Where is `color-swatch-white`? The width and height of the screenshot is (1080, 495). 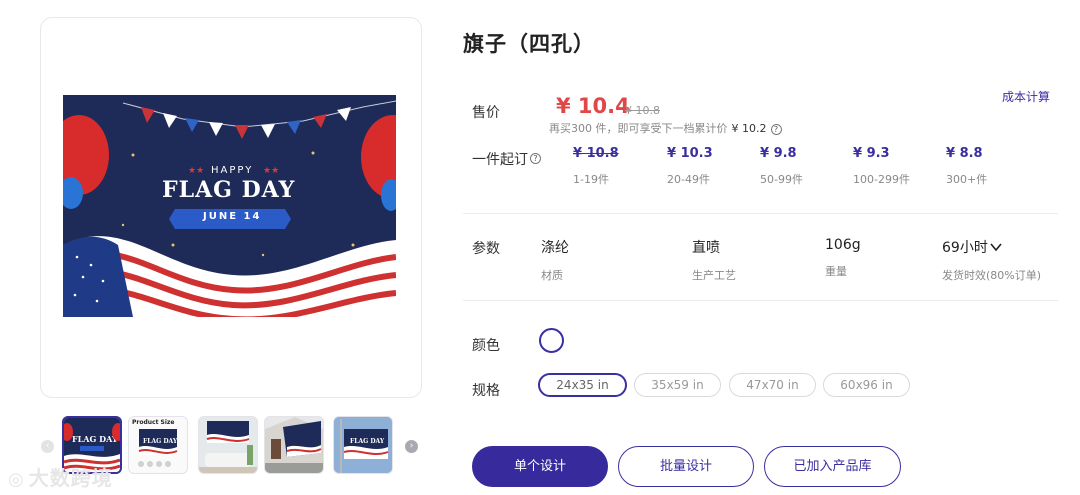 color-swatch-white is located at coordinates (551, 340).